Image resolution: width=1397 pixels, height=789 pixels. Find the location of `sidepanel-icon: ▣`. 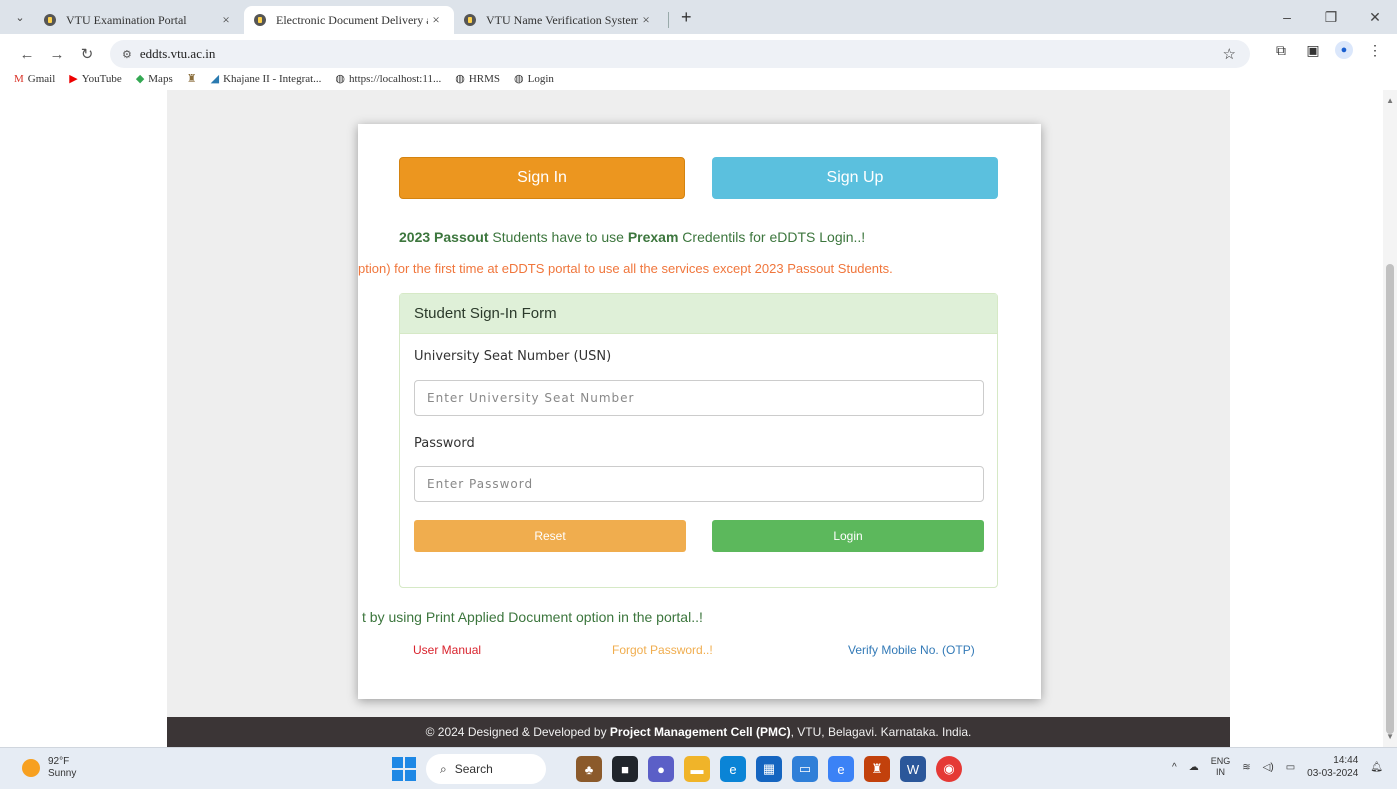

sidepanel-icon: ▣ is located at coordinates (1313, 50).